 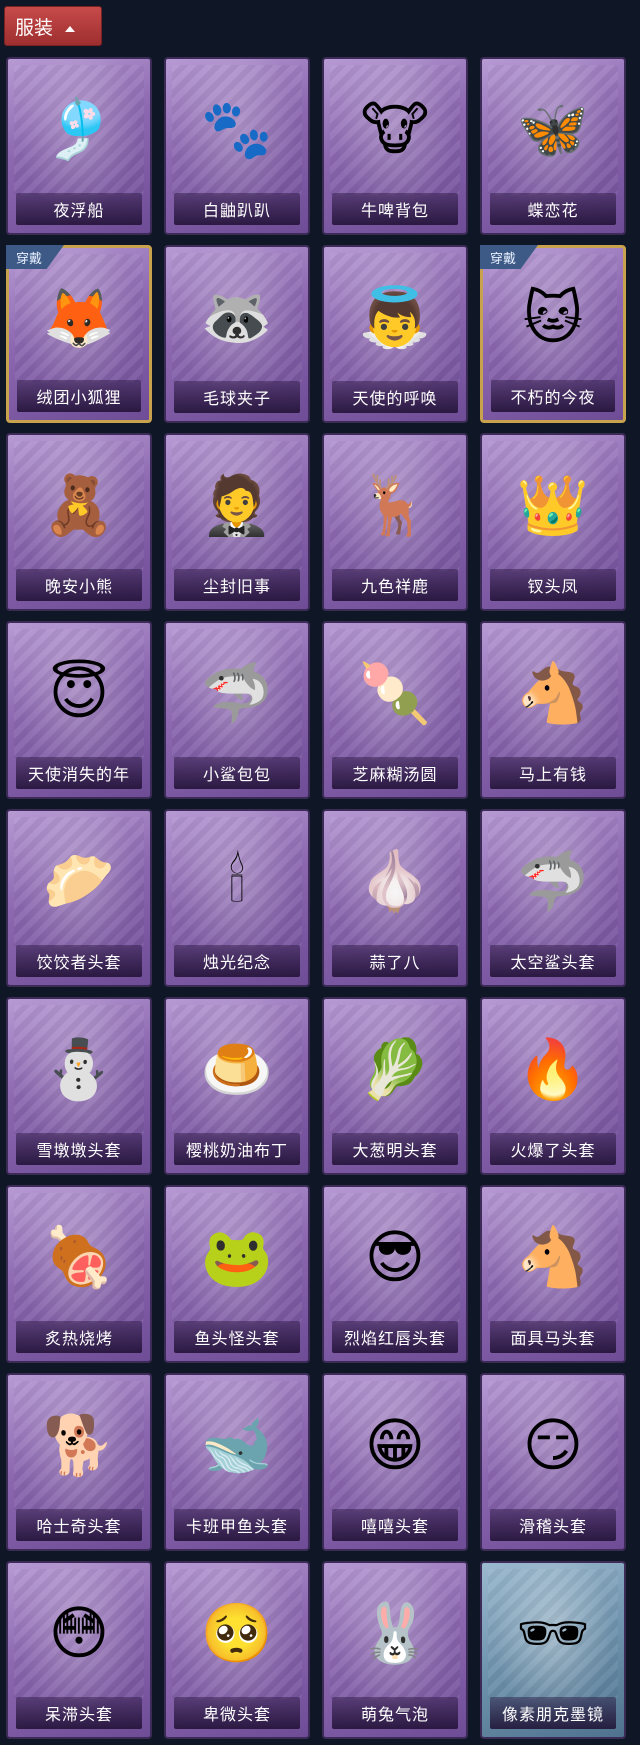 What do you see at coordinates (395, 585) in the screenshot?
I see `outfit-item-name: 九色祥鹿` at bounding box center [395, 585].